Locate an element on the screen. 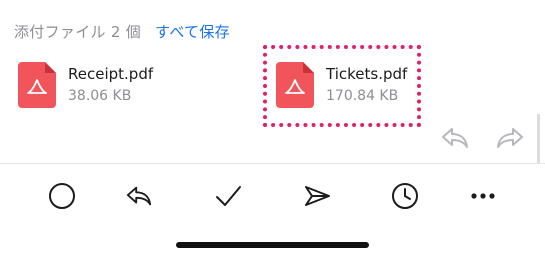  toolbar-more-button is located at coordinates (483, 196).